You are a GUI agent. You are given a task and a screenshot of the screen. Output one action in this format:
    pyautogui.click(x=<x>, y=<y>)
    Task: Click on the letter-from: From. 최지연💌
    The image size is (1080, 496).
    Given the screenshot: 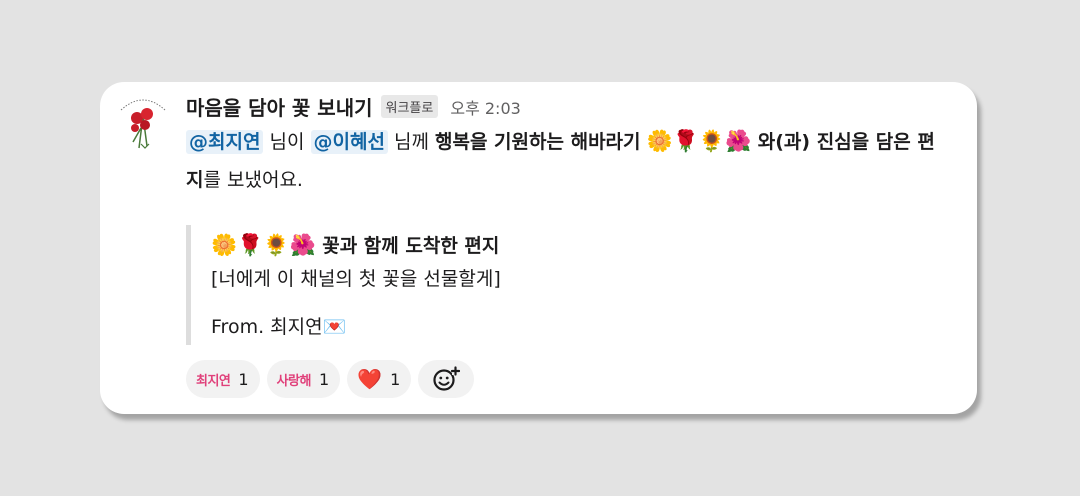 What is the action you would take?
    pyautogui.click(x=279, y=327)
    